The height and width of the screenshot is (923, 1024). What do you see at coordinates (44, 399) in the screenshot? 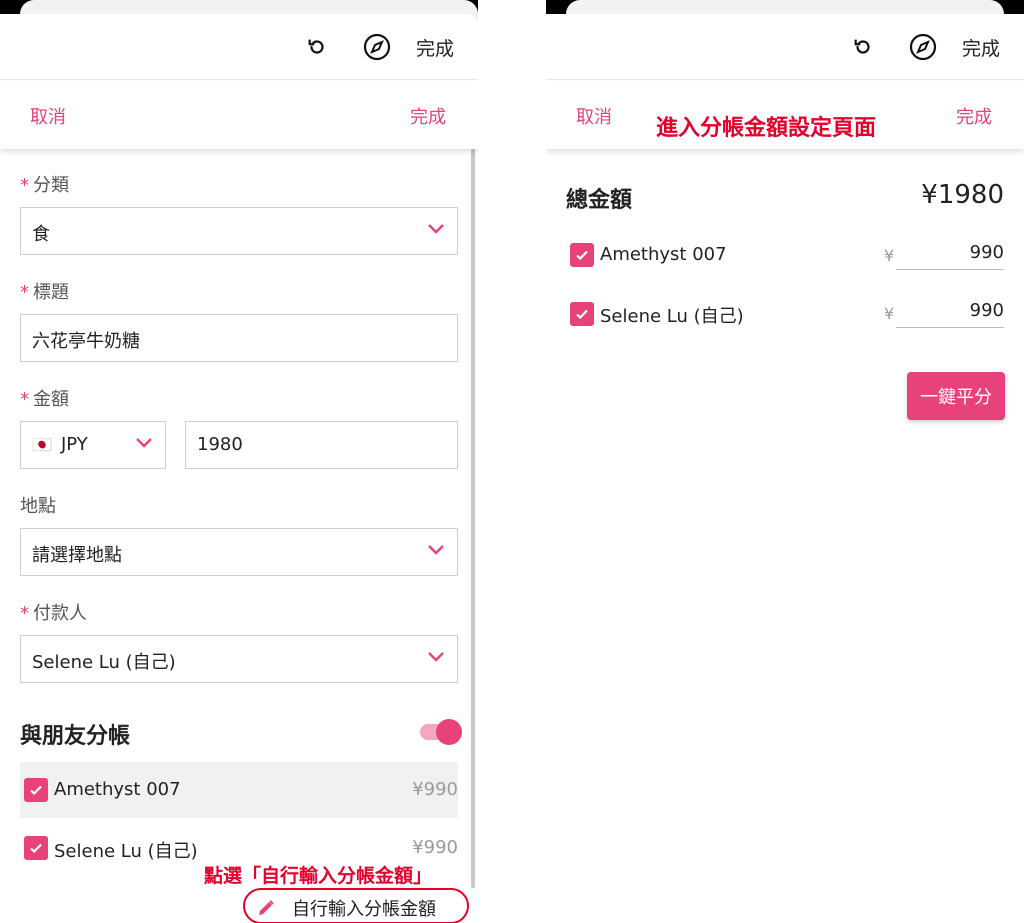
I see `amount-label: * 金額` at bounding box center [44, 399].